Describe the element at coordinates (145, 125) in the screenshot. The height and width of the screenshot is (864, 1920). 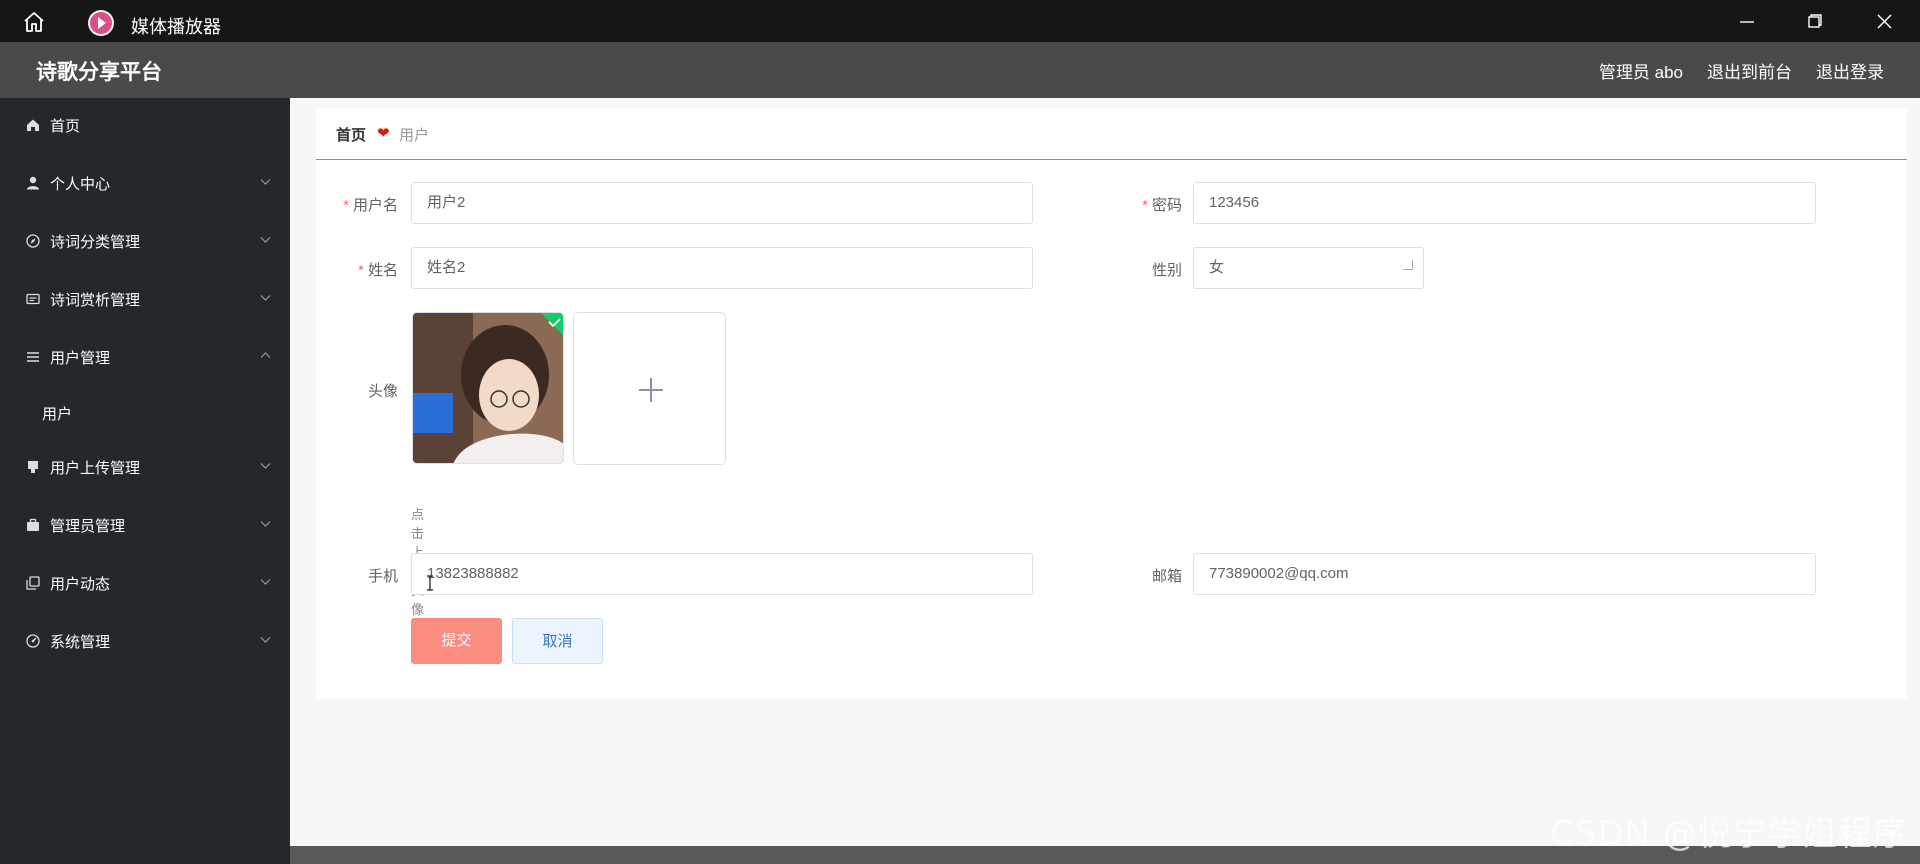
I see `sidebar-item-home: 首页` at that location.